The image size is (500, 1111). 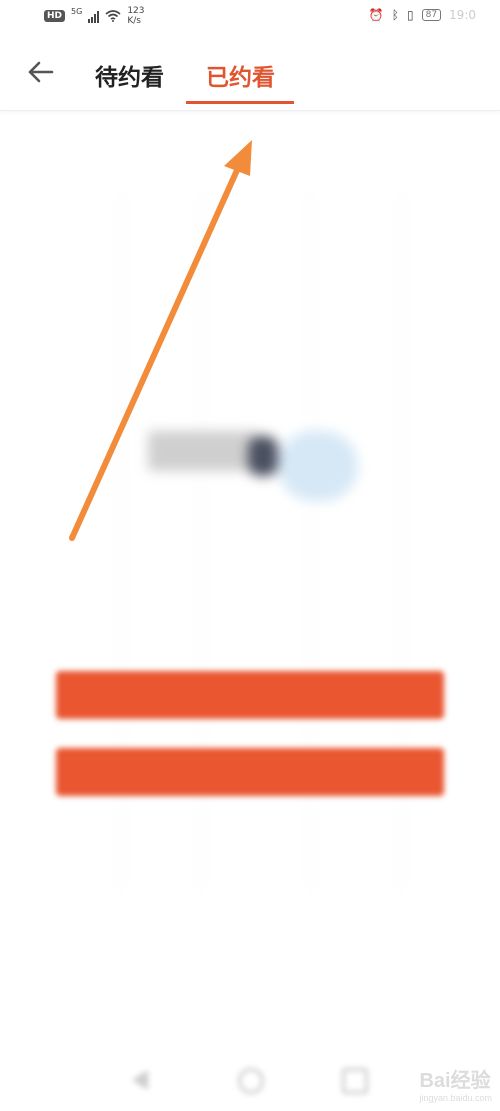 What do you see at coordinates (129, 75) in the screenshot?
I see `tab-pending-viewing: 待约看` at bounding box center [129, 75].